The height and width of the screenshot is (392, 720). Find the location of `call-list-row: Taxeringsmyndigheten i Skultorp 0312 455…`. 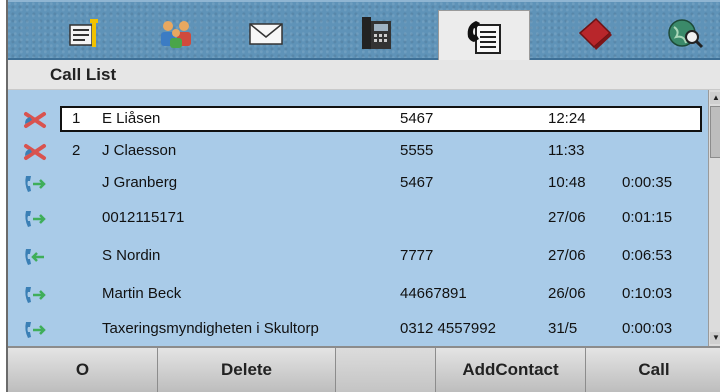

call-list-row: Taxeringsmyndigheten i Skultorp 0312 455… is located at coordinates (358, 331).